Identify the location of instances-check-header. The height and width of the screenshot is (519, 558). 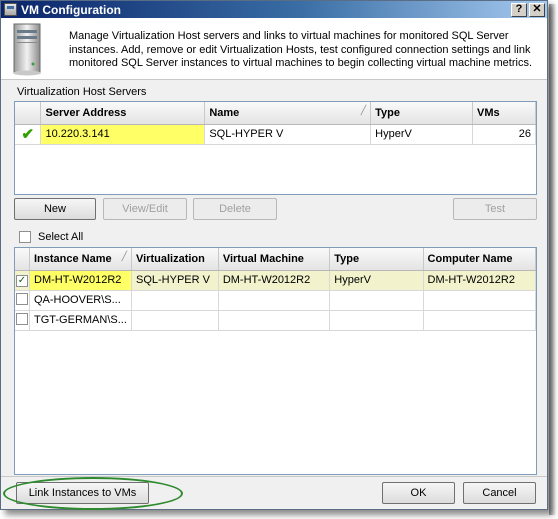
(22, 259).